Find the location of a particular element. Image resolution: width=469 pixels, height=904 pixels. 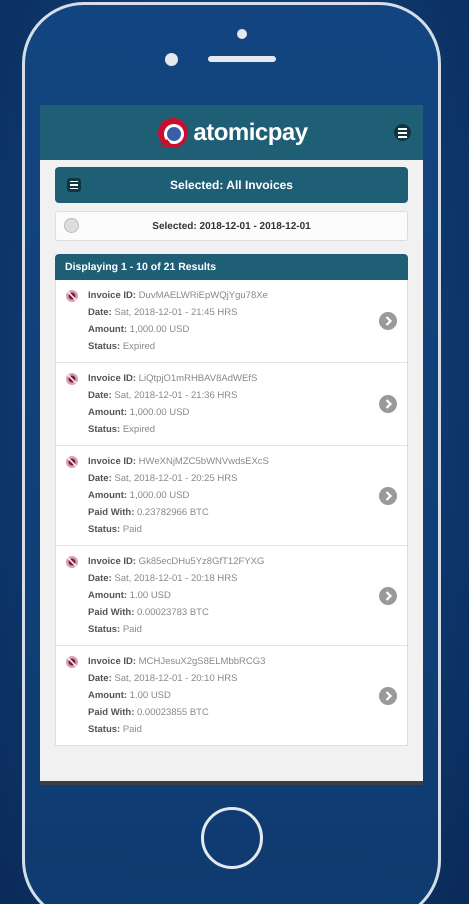

camera-icon is located at coordinates (242, 34).